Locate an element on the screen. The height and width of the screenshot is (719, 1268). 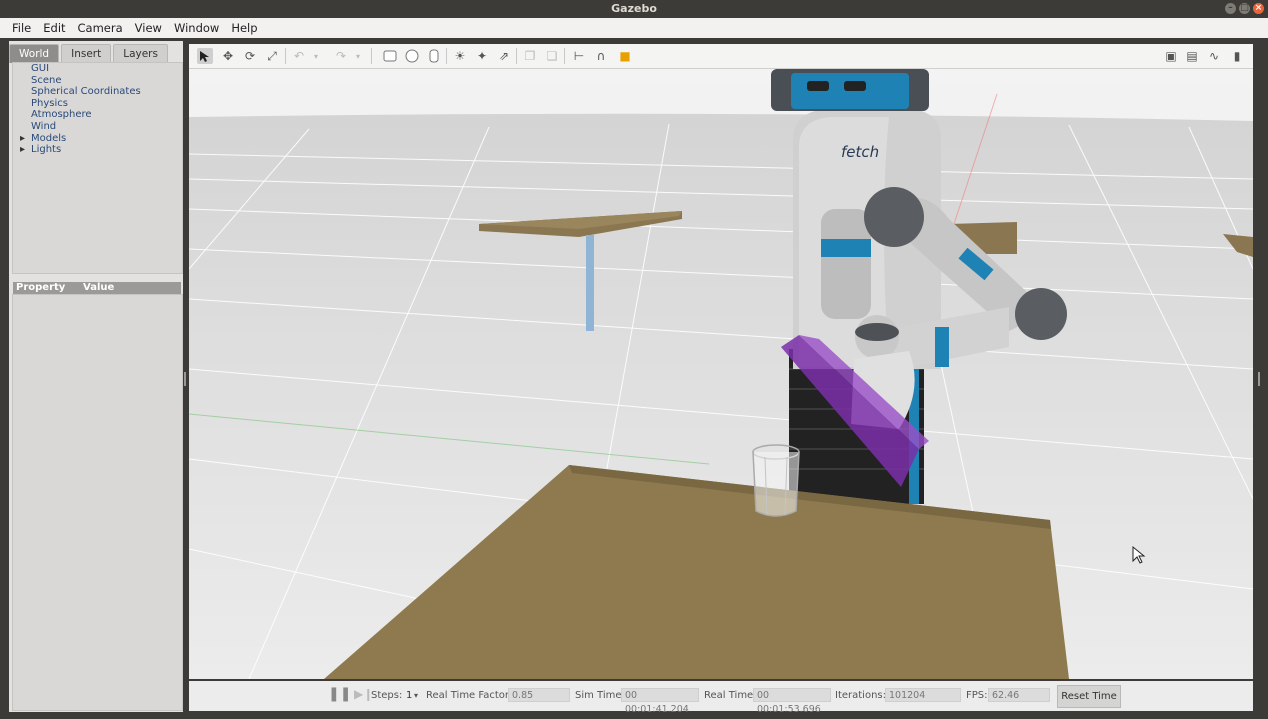
spot-light-icon: ✦ is located at coordinates (482, 56).